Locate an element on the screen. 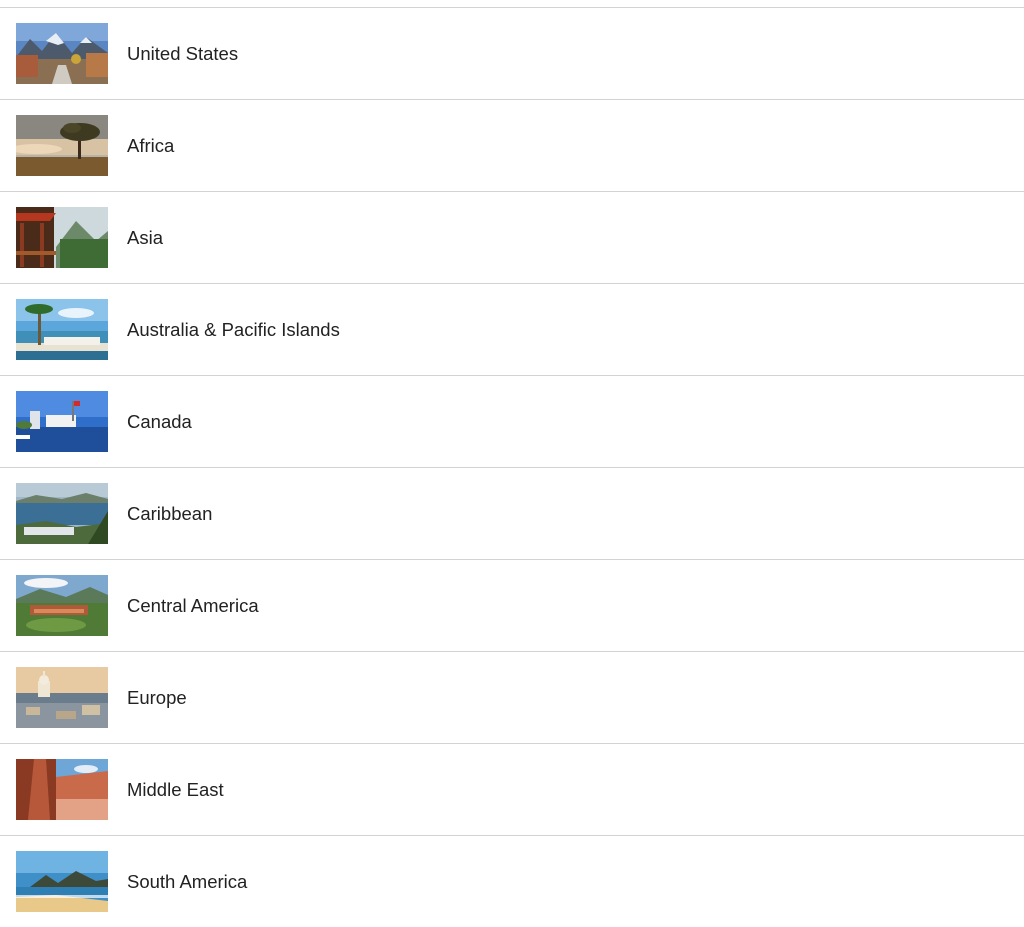 Image resolution: width=1024 pixels, height=927 pixels. region-label: Australia & Pacific Islands is located at coordinates (233, 329).